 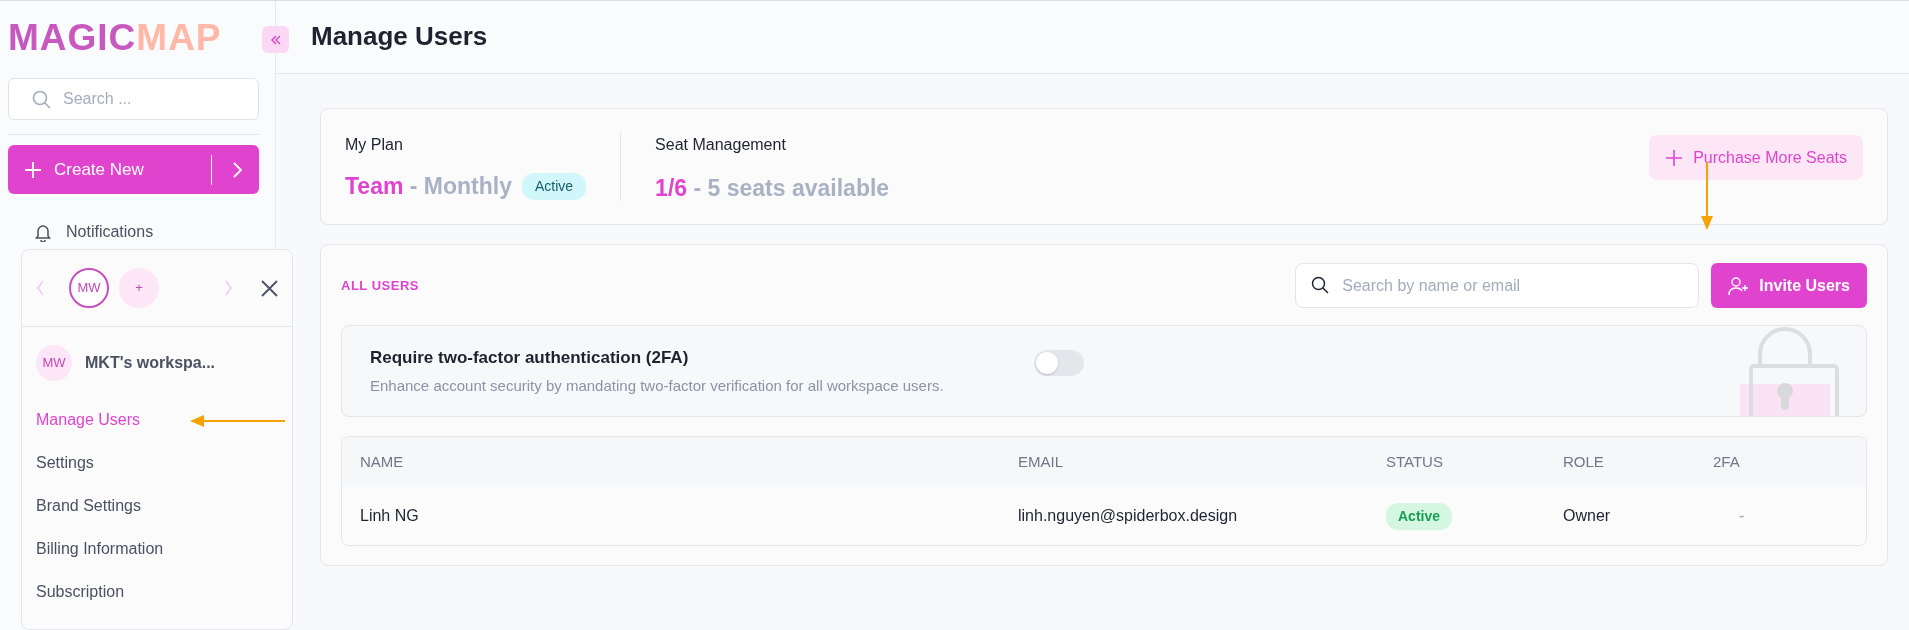 What do you see at coordinates (133, 169) in the screenshot?
I see `create-new-button: Create New` at bounding box center [133, 169].